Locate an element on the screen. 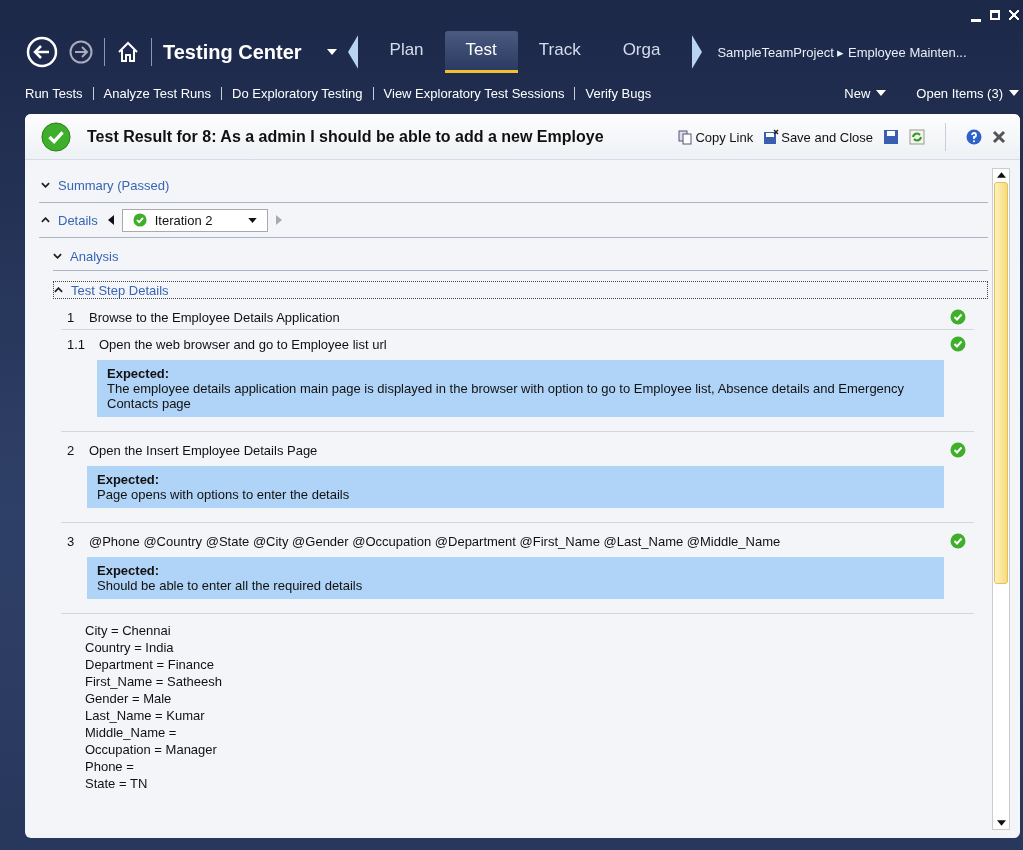  help-icon is located at coordinates (974, 137).